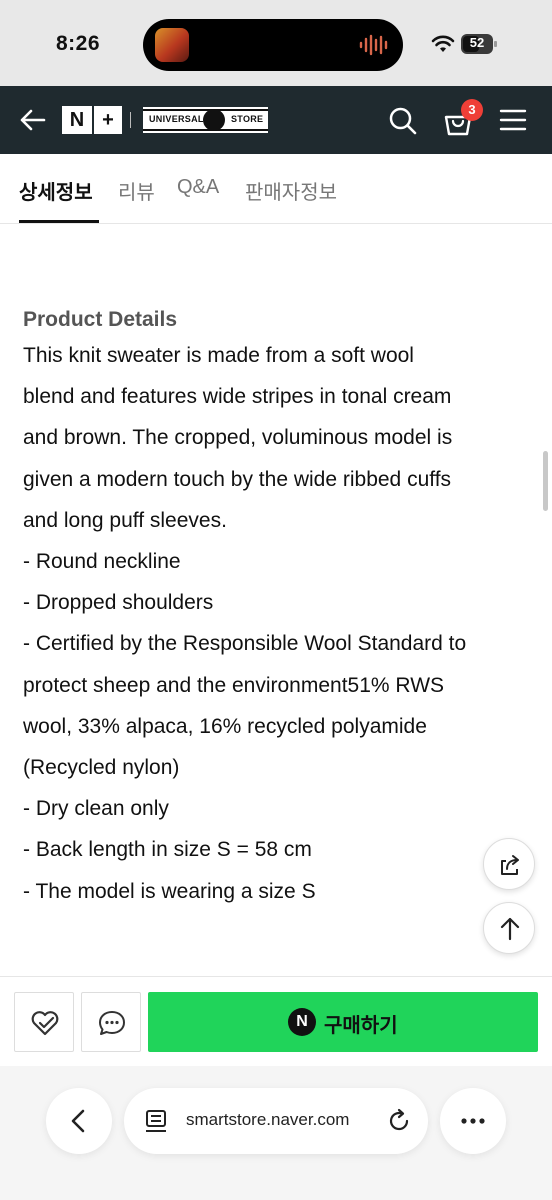  I want to click on tab-reviews: 리뷰, so click(136, 190).